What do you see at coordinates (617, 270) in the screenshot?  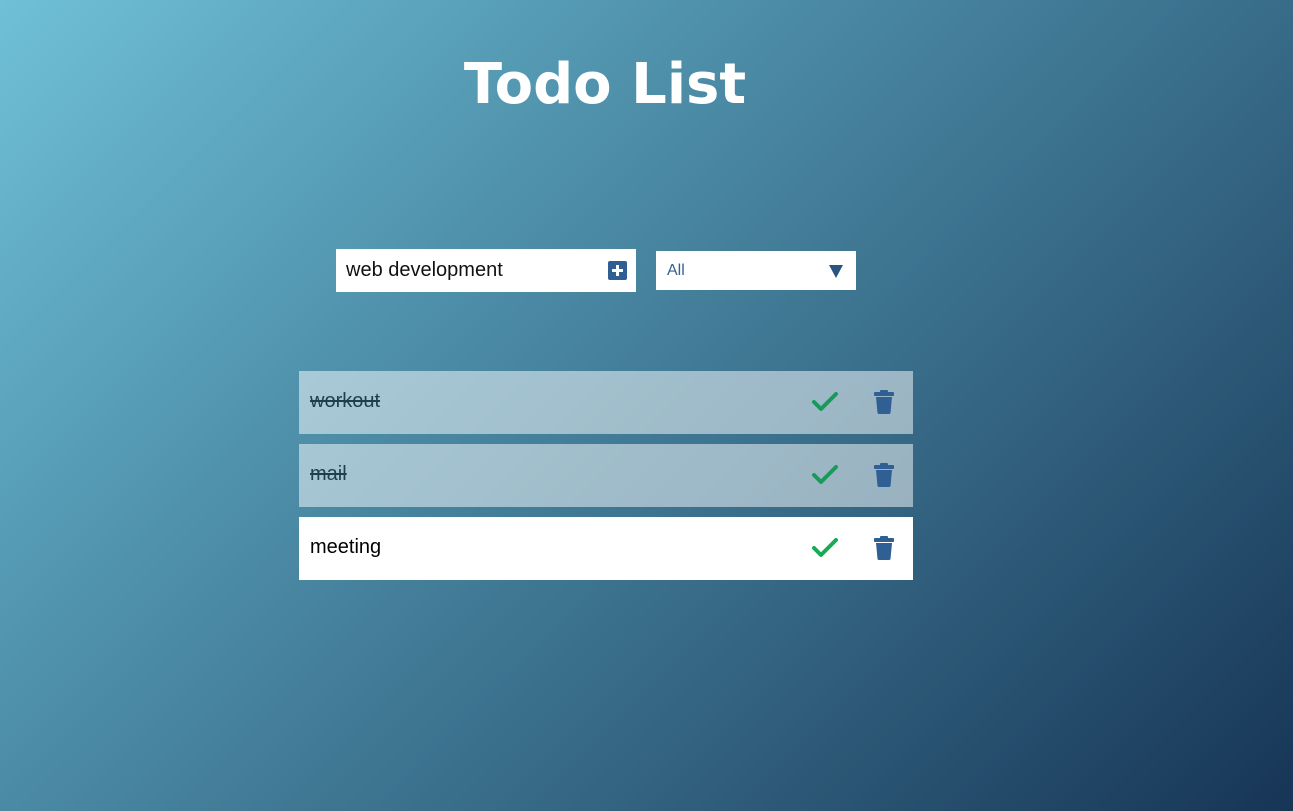 I see `add-todo-button` at bounding box center [617, 270].